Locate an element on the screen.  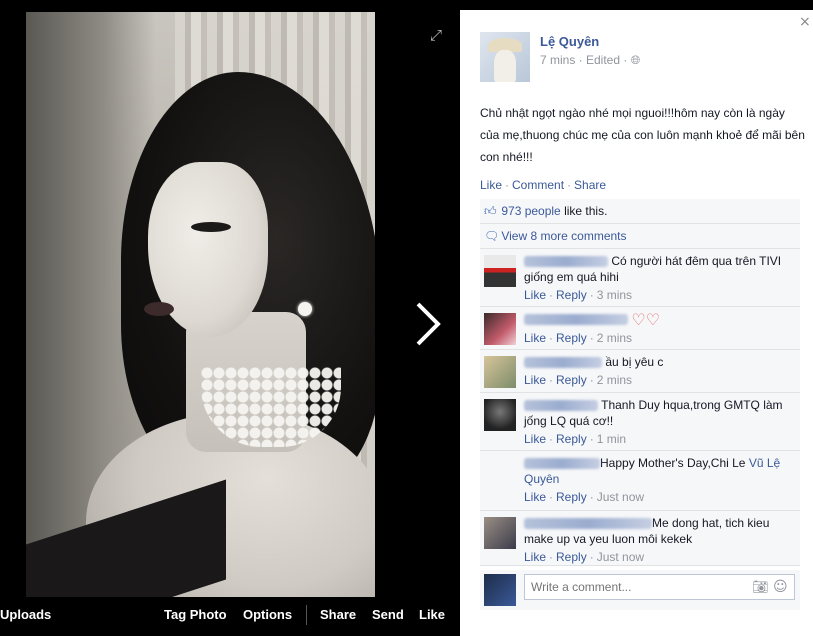
post-actions: Like · Comment · Share is located at coordinates (543, 185).